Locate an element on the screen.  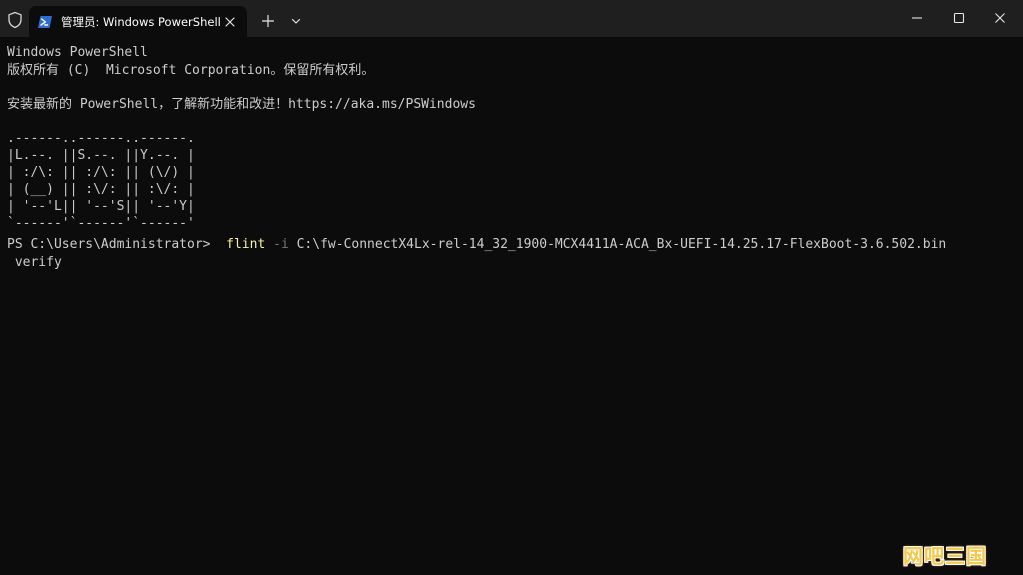
tab-powershell: 管理员: Windows PowerShell is located at coordinates (138, 21).